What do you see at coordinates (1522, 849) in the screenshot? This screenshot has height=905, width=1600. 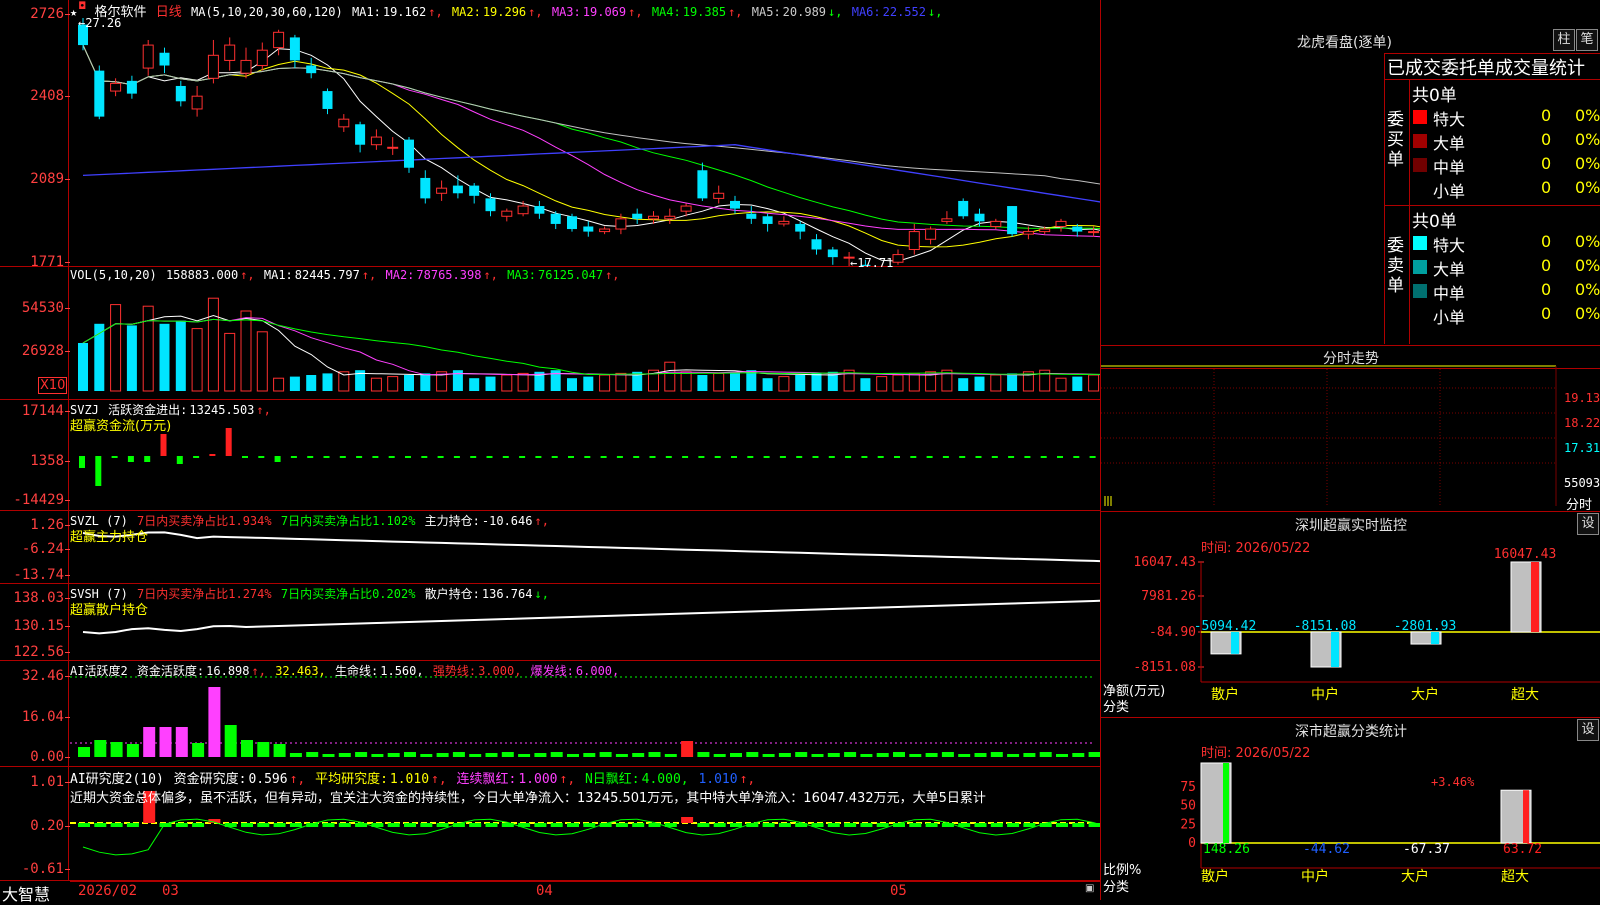 I see `sz-class-bar-label: 63.72` at bounding box center [1522, 849].